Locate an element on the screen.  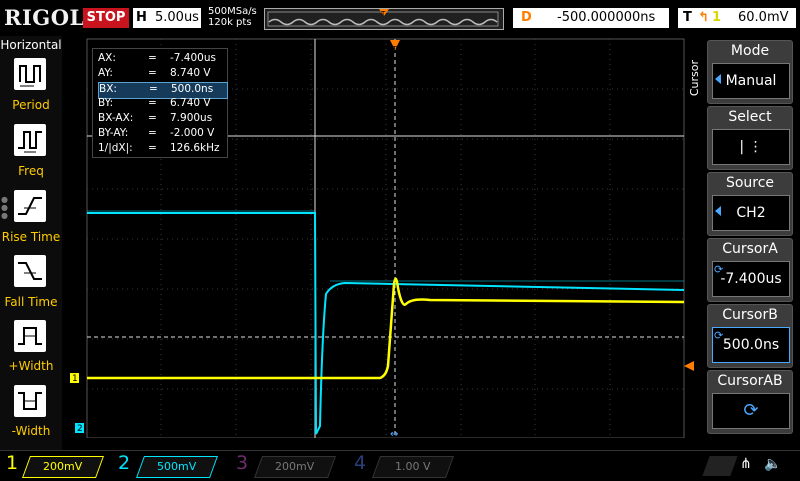
menu-section-label: Cursor is located at coordinates (694, 78).